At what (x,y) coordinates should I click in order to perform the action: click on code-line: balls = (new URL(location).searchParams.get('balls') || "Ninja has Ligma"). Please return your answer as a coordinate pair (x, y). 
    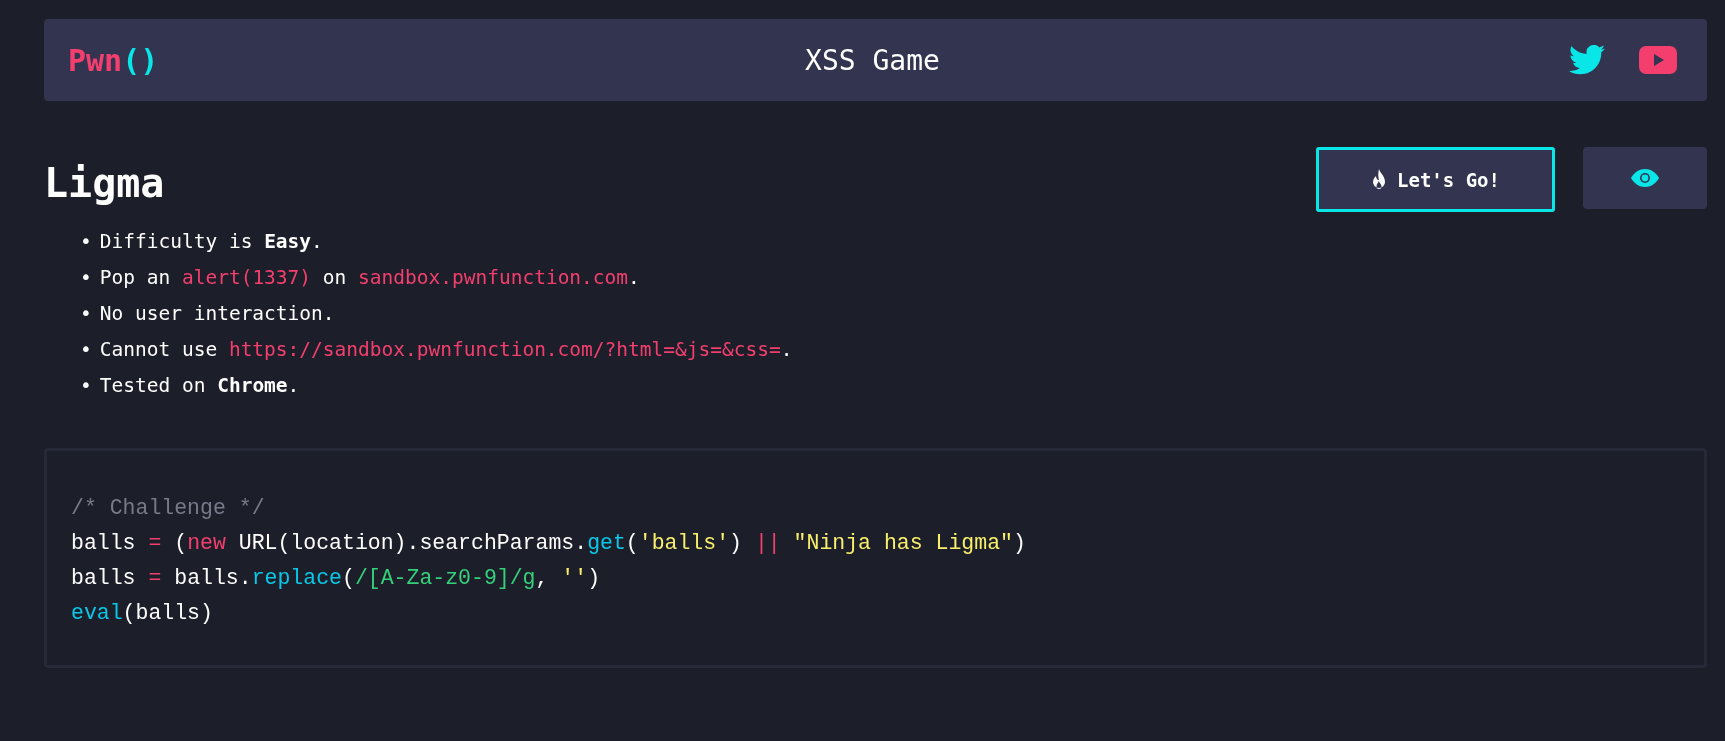
    Looking at the image, I should click on (549, 543).